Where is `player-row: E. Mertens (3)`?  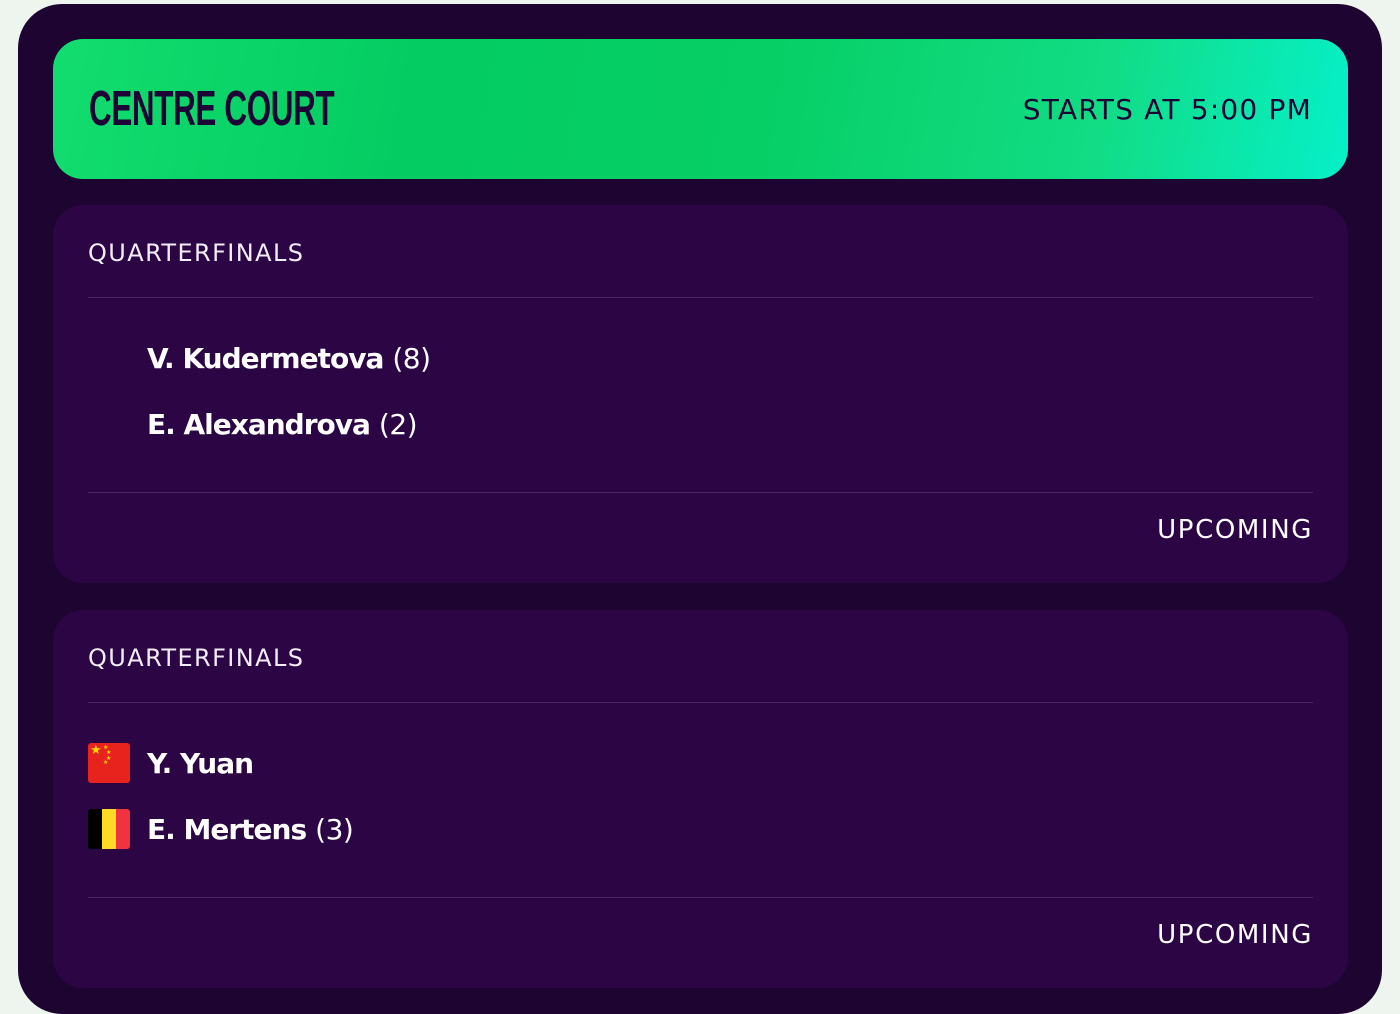 player-row: E. Mertens (3) is located at coordinates (221, 829).